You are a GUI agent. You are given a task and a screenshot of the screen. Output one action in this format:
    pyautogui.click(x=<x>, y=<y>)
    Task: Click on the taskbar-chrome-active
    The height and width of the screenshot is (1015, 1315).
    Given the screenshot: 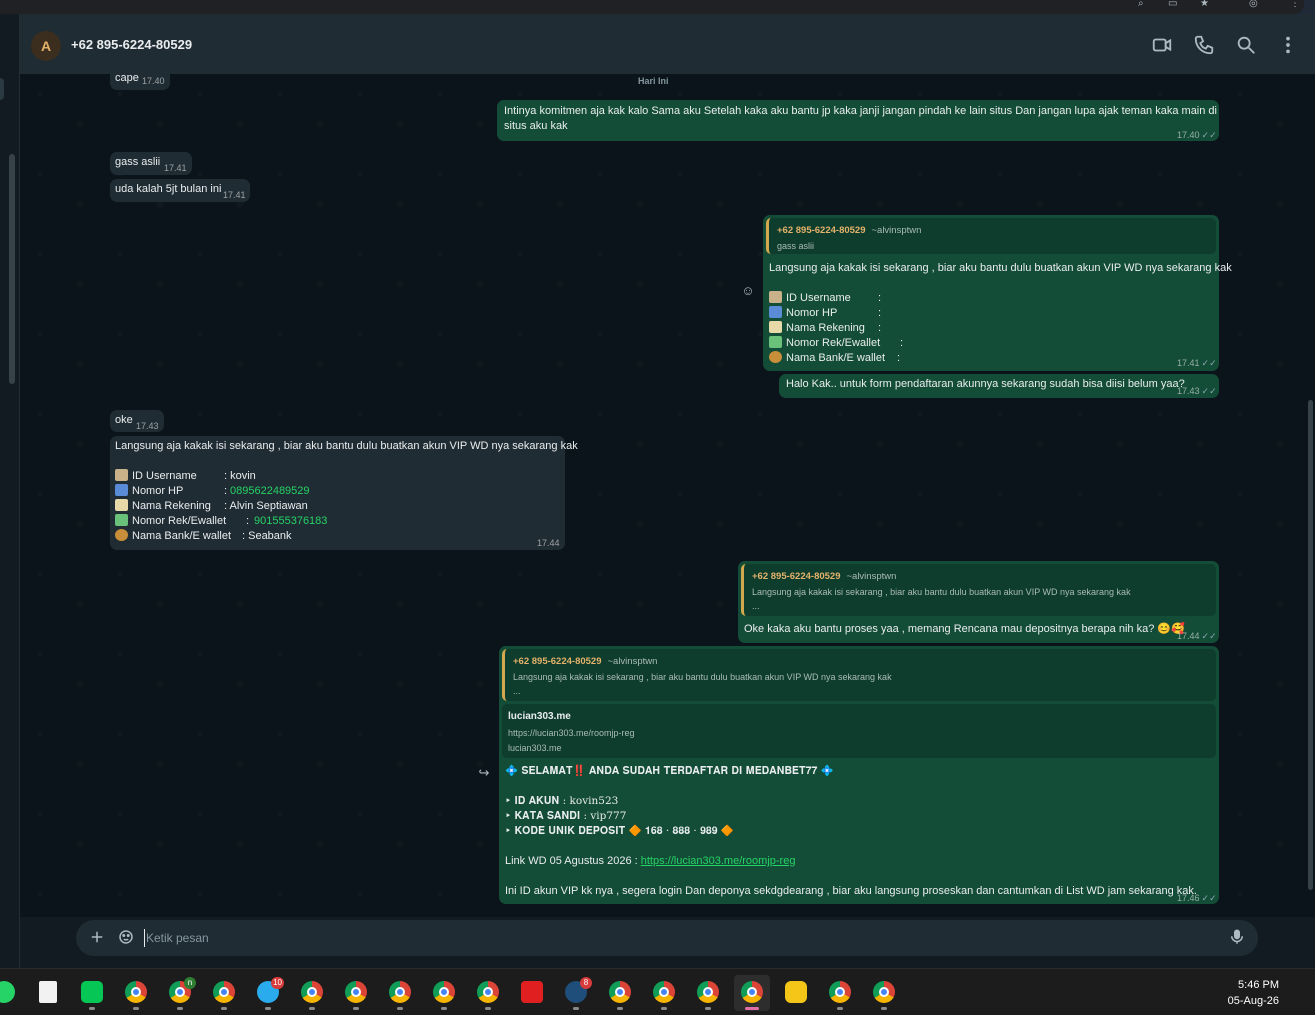 What is the action you would take?
    pyautogui.click(x=752, y=993)
    